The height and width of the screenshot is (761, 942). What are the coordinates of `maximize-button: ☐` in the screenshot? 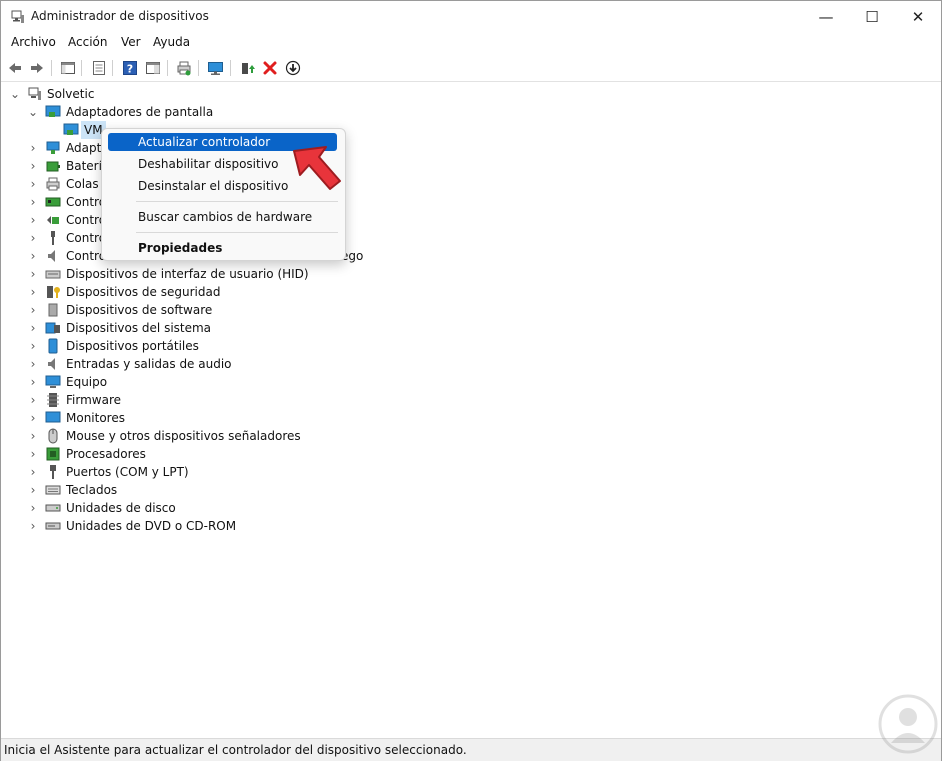 It's located at (872, 16).